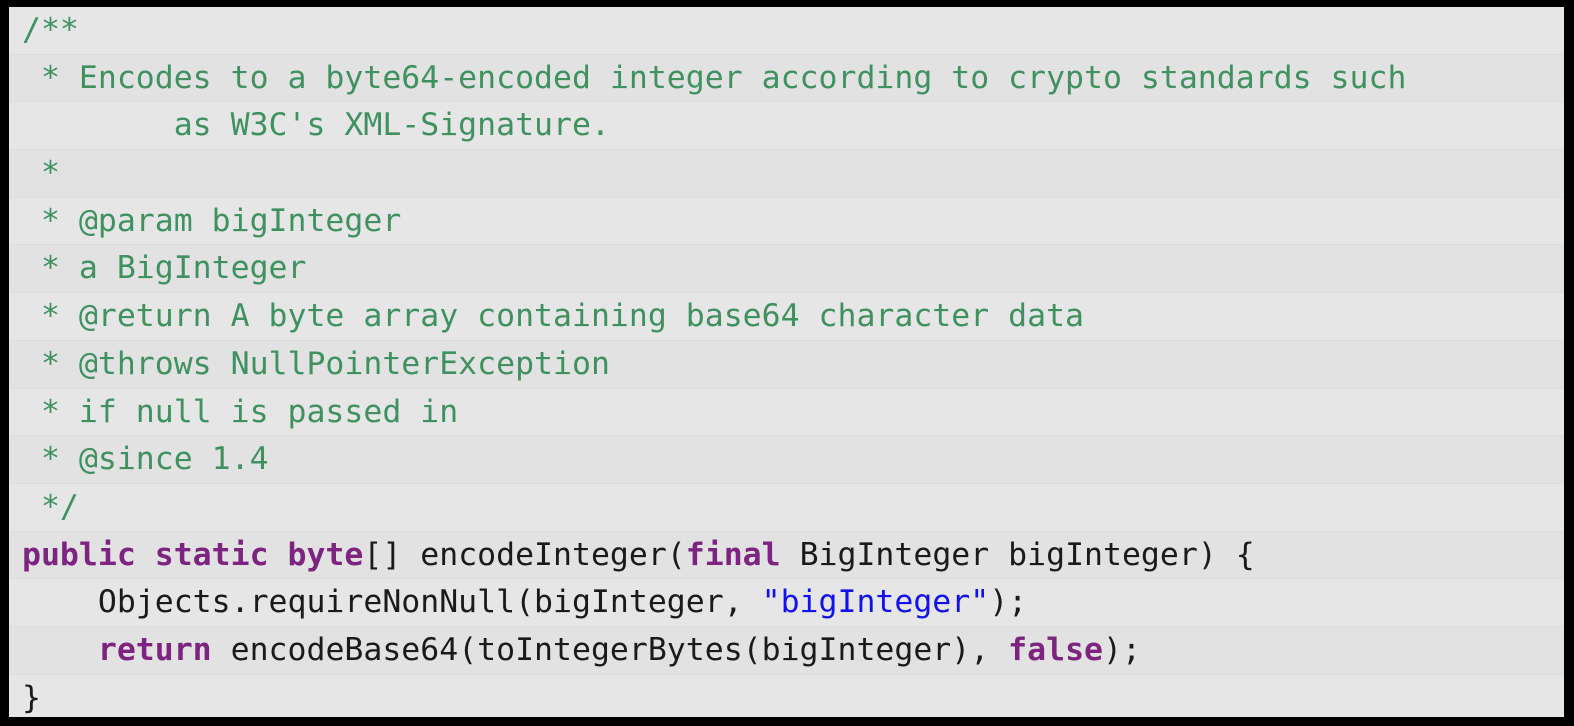 This screenshot has width=1574, height=726. Describe the element at coordinates (786, 221) in the screenshot. I see `code-line: * @param bigInteger` at that location.